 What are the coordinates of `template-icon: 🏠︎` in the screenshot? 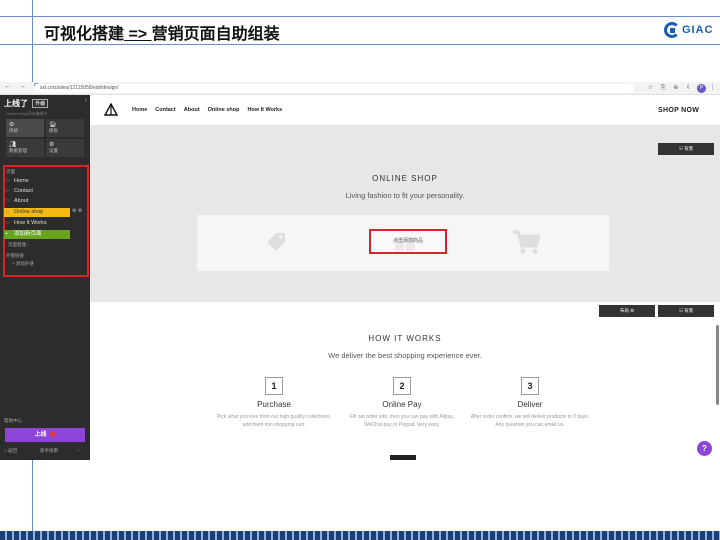 It's located at (53, 125).